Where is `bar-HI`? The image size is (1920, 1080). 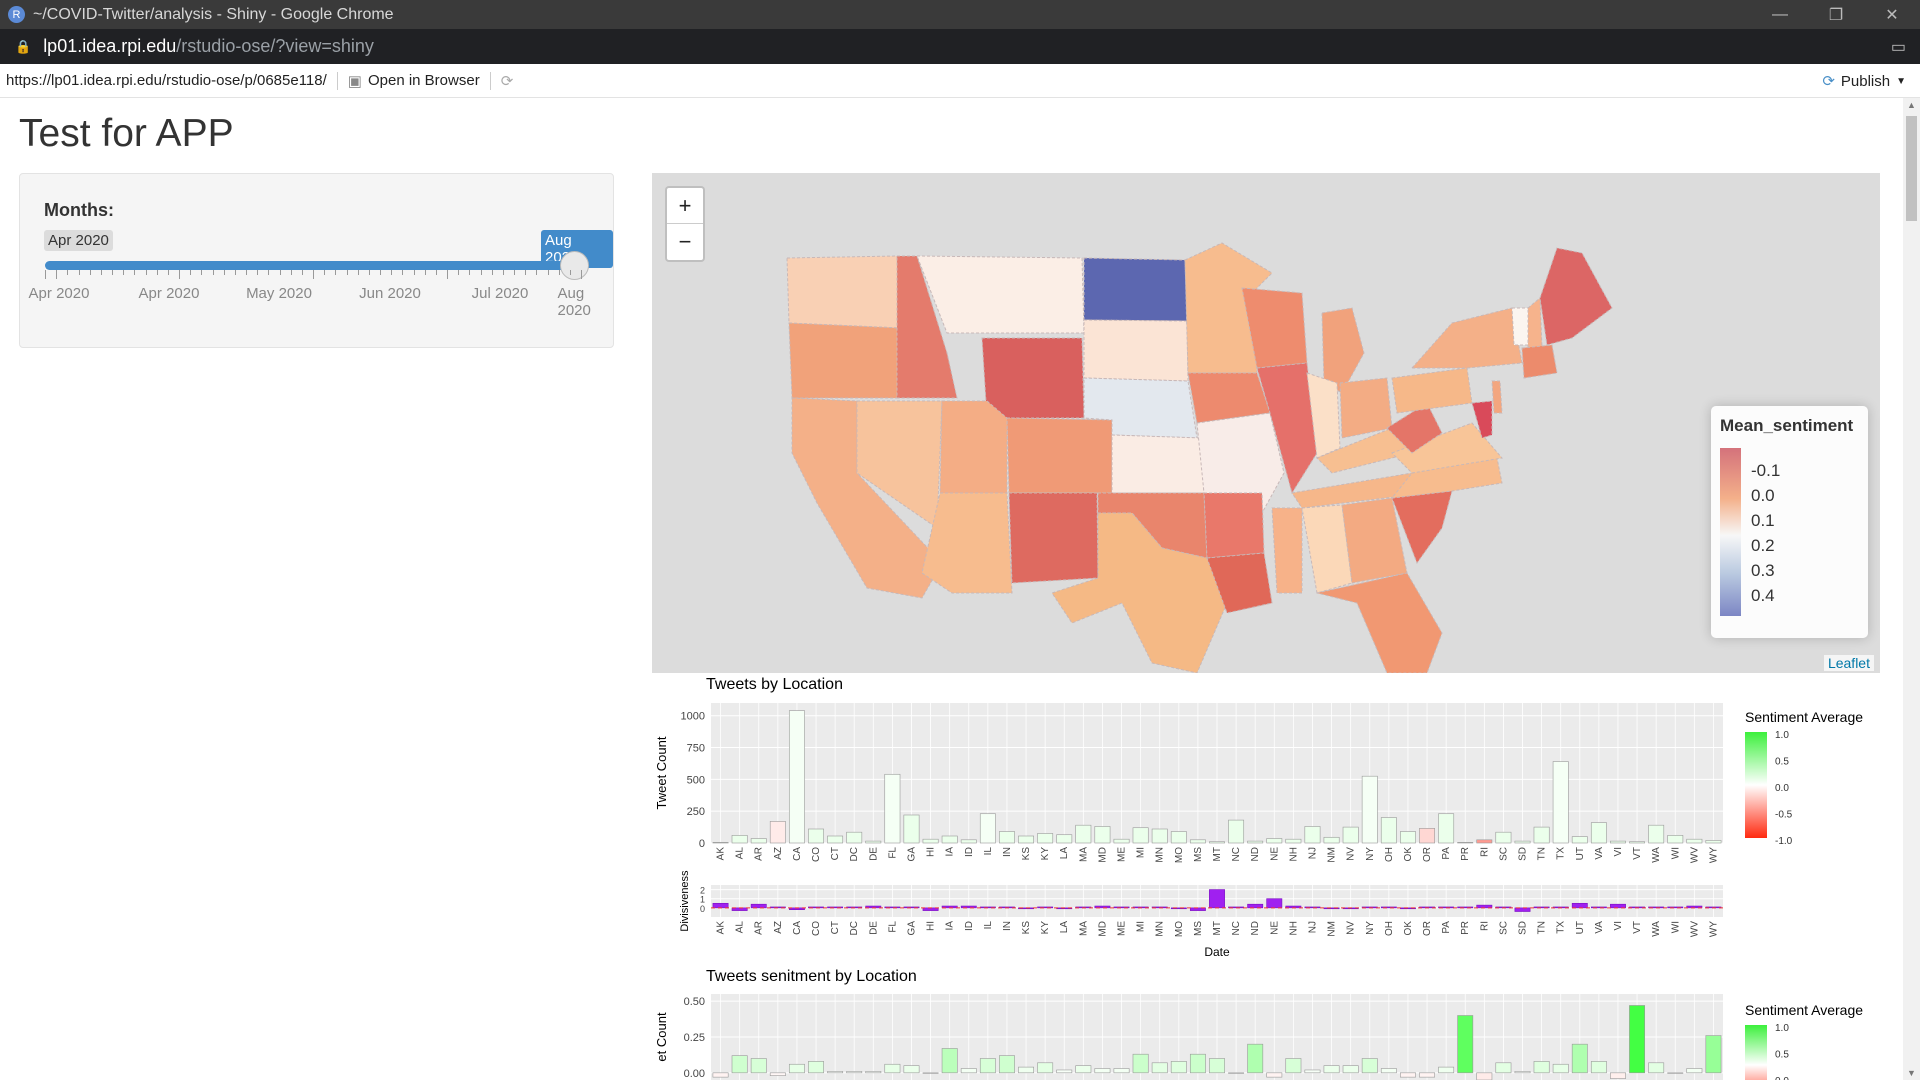
bar-HI is located at coordinates (930, 1073).